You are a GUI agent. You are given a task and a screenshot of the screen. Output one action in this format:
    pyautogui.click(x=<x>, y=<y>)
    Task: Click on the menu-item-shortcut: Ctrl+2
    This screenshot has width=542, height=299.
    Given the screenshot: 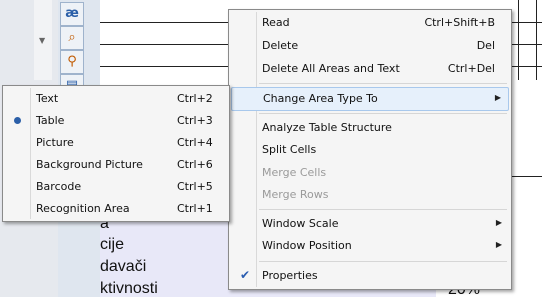 What is the action you would take?
    pyautogui.click(x=195, y=98)
    